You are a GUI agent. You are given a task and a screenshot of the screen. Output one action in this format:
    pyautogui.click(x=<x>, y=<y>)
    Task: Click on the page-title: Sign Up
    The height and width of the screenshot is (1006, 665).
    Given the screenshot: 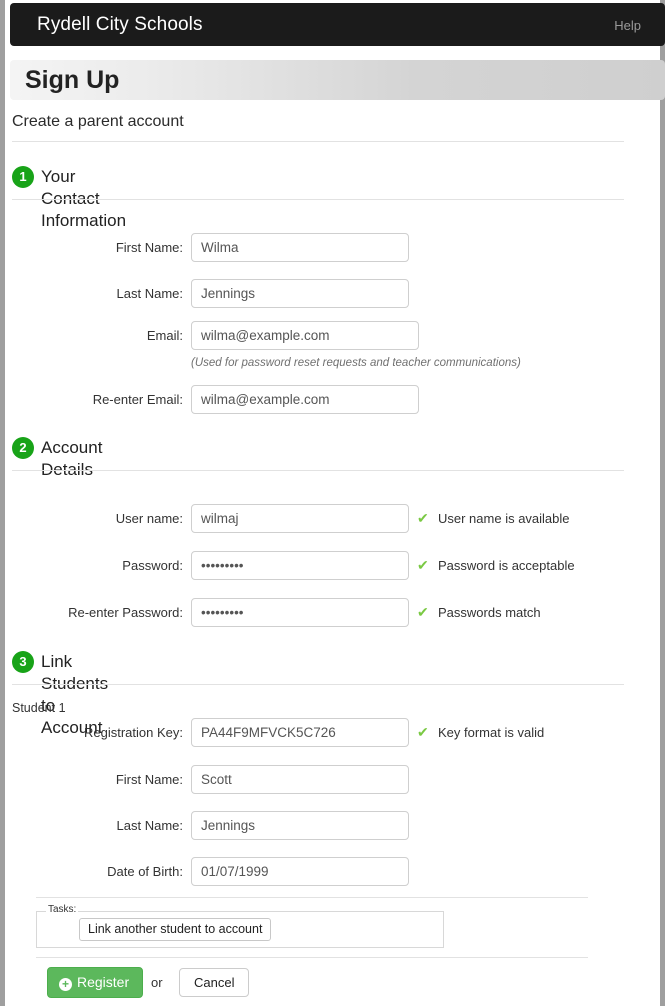 What is the action you would take?
    pyautogui.click(x=72, y=80)
    